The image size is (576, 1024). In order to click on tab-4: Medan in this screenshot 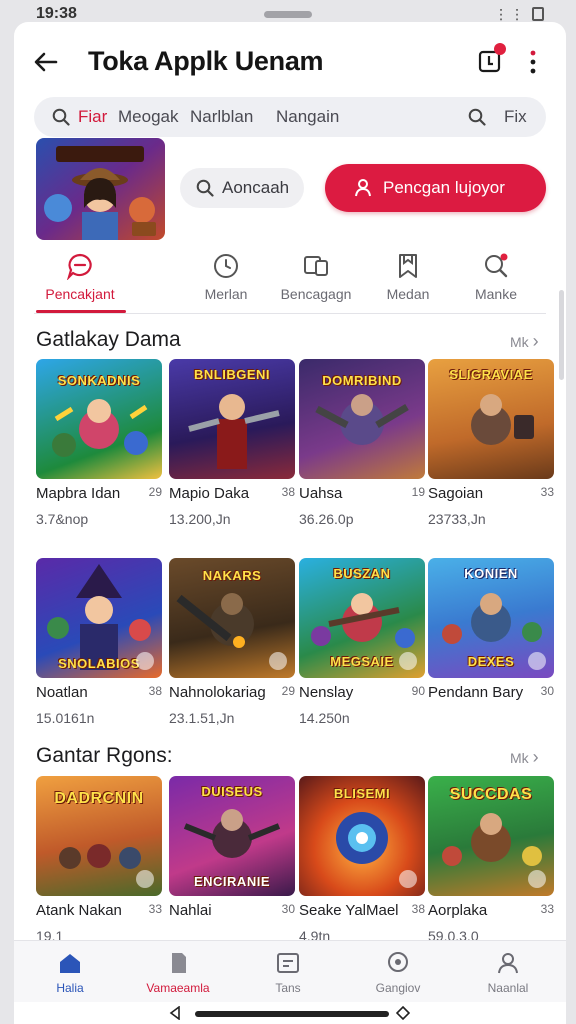, I will do `click(408, 281)`.